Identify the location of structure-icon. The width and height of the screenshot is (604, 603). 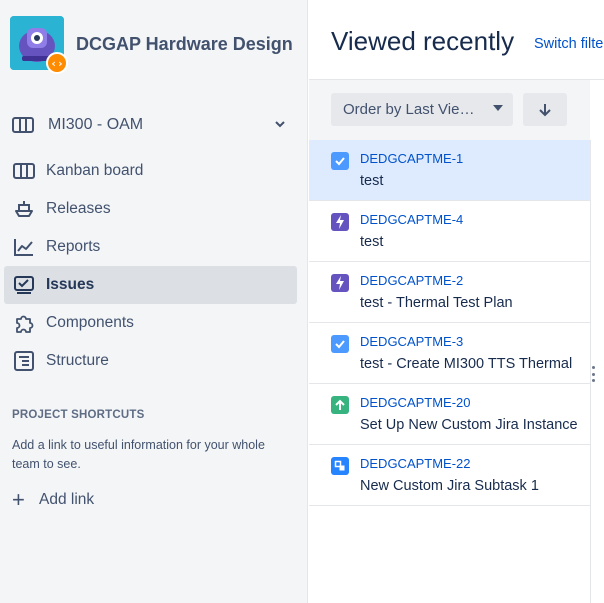
(24, 361).